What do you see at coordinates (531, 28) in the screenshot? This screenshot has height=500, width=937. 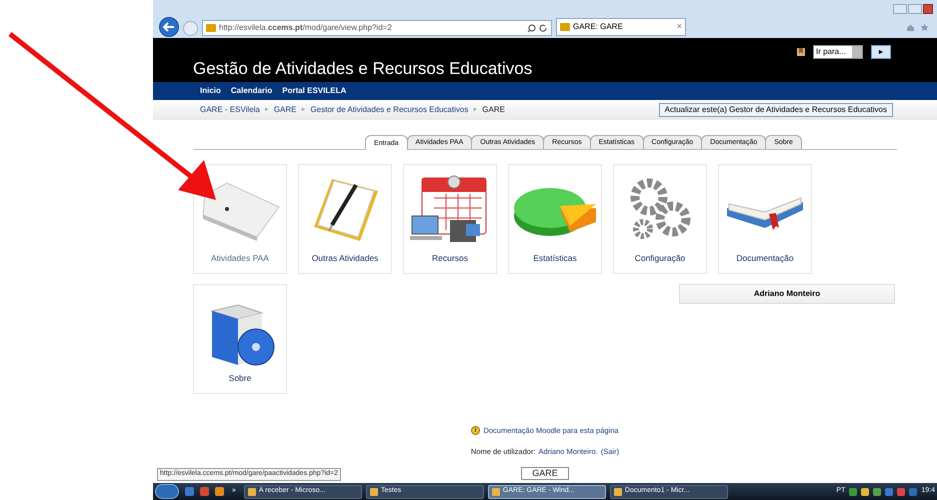 I see `search-icon` at bounding box center [531, 28].